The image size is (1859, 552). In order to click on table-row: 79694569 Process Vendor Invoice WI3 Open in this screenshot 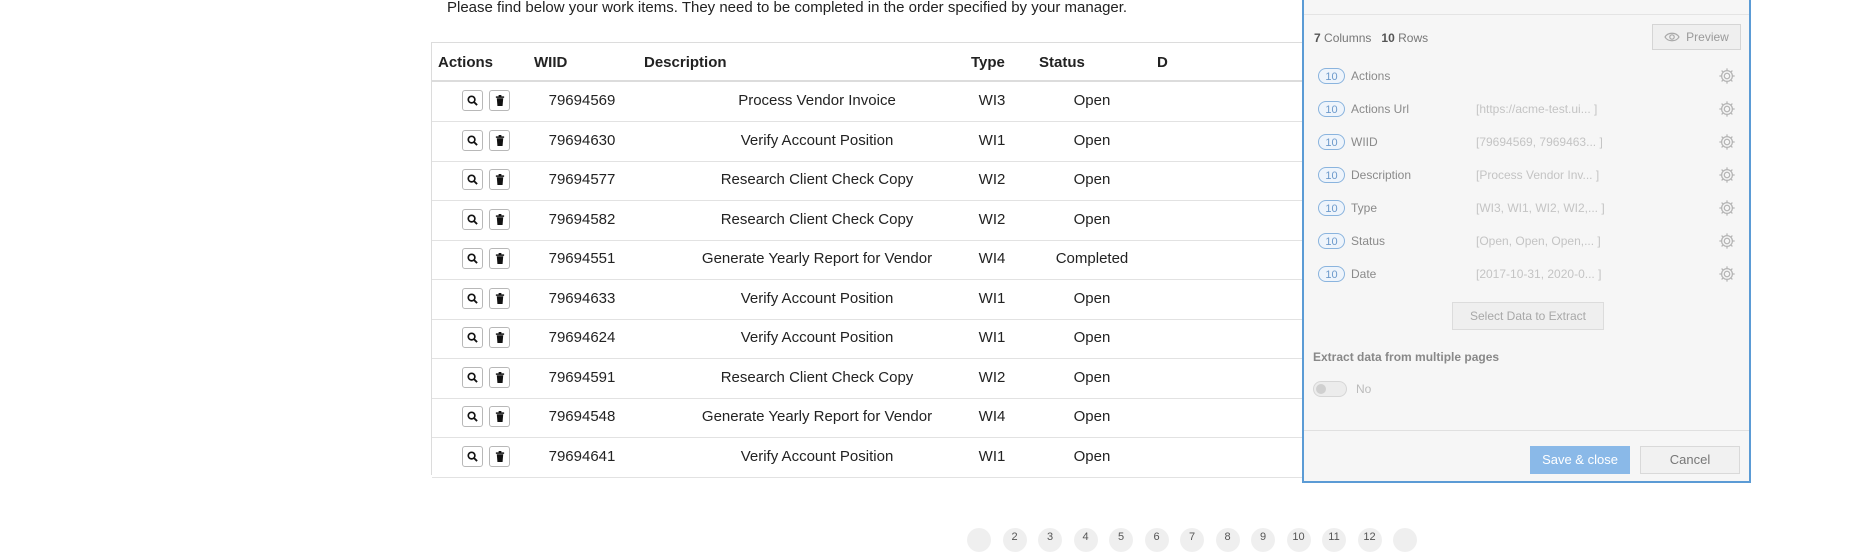, I will do `click(877, 102)`.